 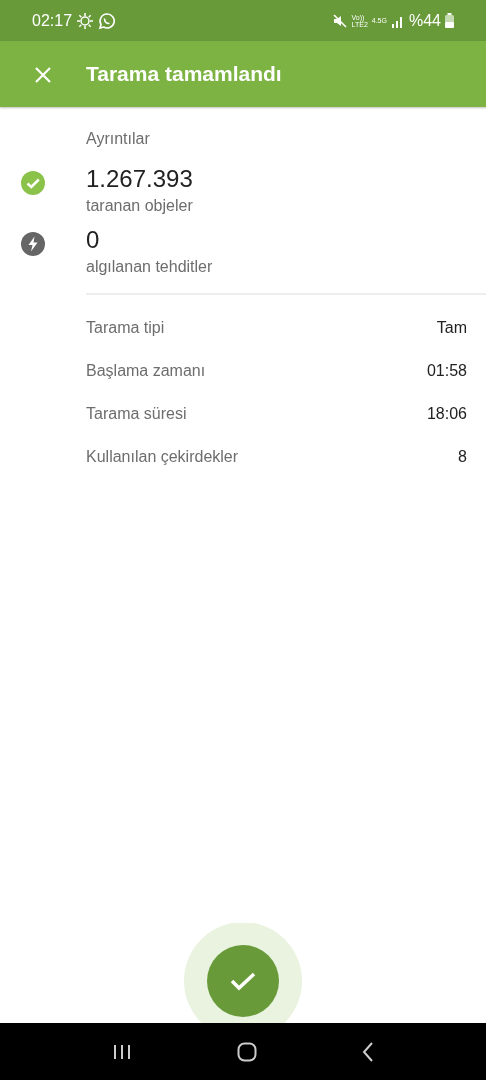 What do you see at coordinates (184, 74) in the screenshot?
I see `screen-title: Tarama tamamlandı` at bounding box center [184, 74].